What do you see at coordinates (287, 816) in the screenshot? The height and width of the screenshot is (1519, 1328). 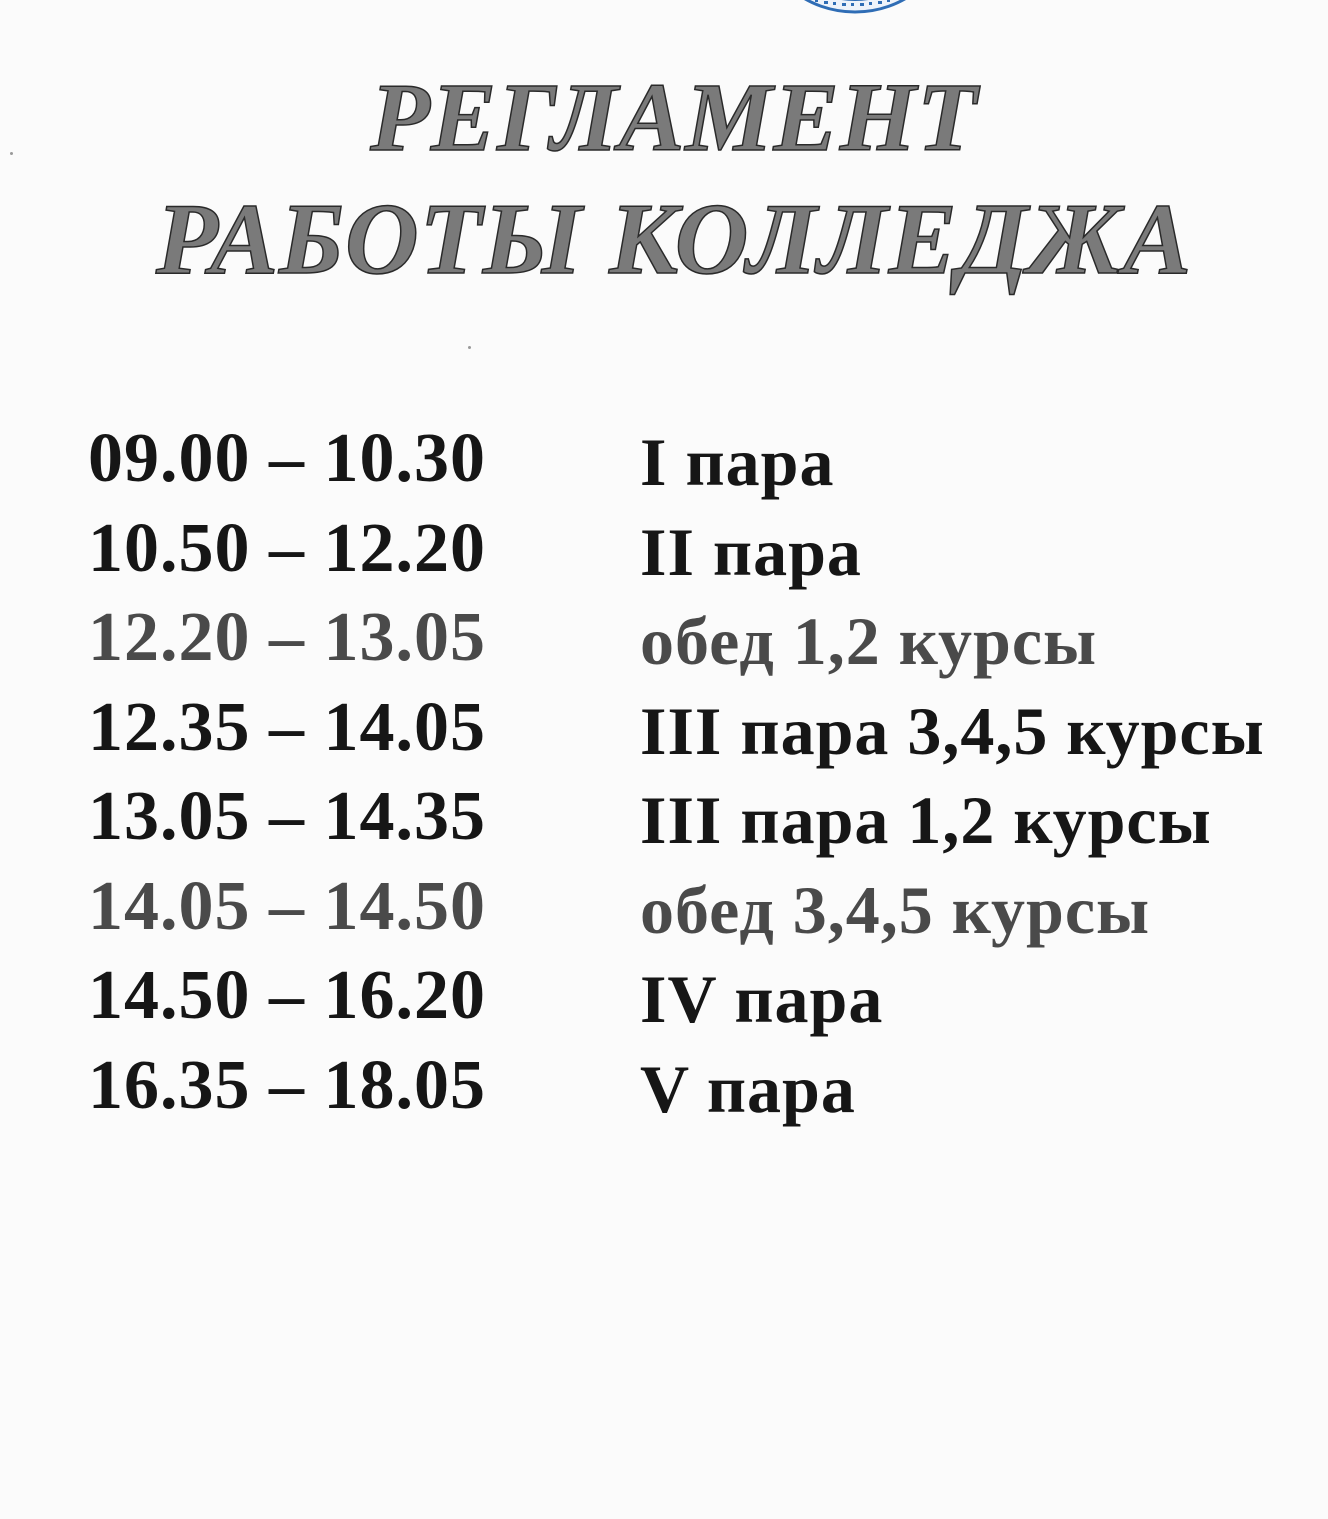 I see `time-range: 13.05 – 14.35` at bounding box center [287, 816].